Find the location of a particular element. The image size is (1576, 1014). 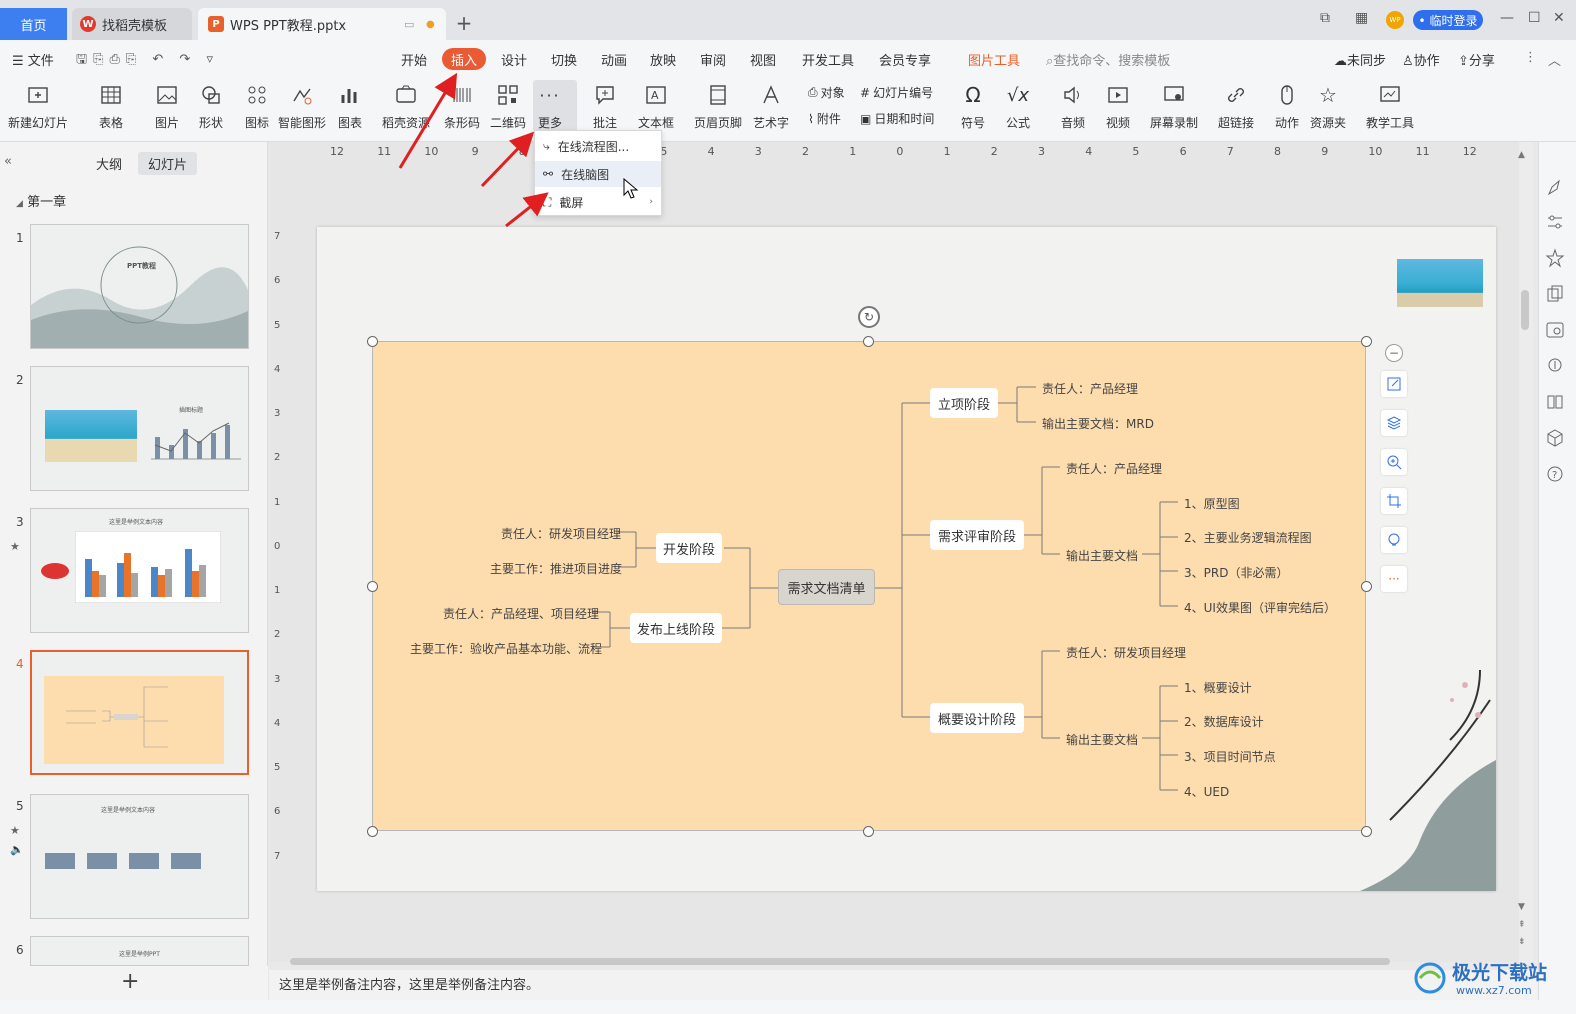

tab-outline: 大纲 is located at coordinates (109, 163).